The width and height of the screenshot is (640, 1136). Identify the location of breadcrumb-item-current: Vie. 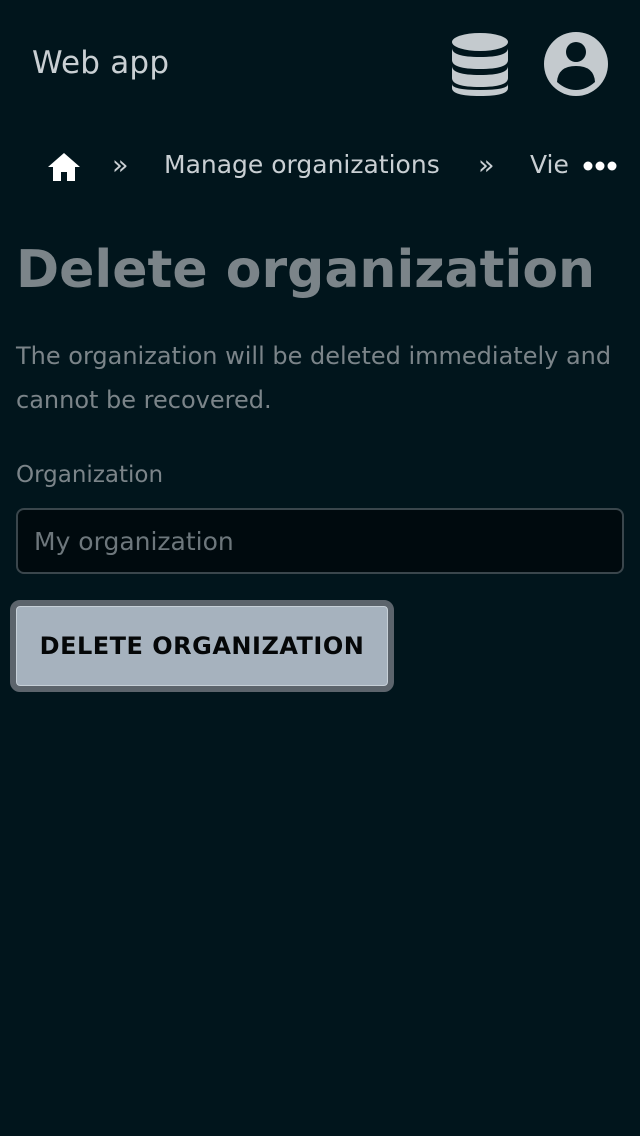
(549, 165).